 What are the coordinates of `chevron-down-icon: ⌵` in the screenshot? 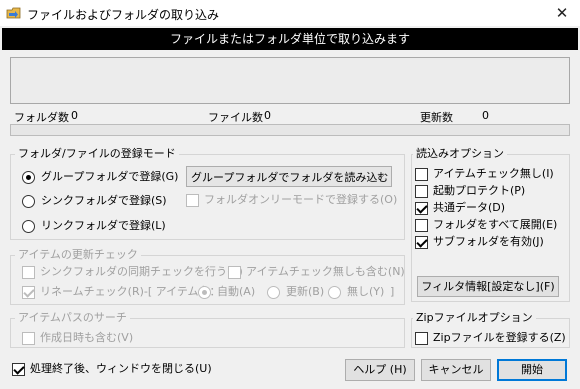 It's located at (381, 175).